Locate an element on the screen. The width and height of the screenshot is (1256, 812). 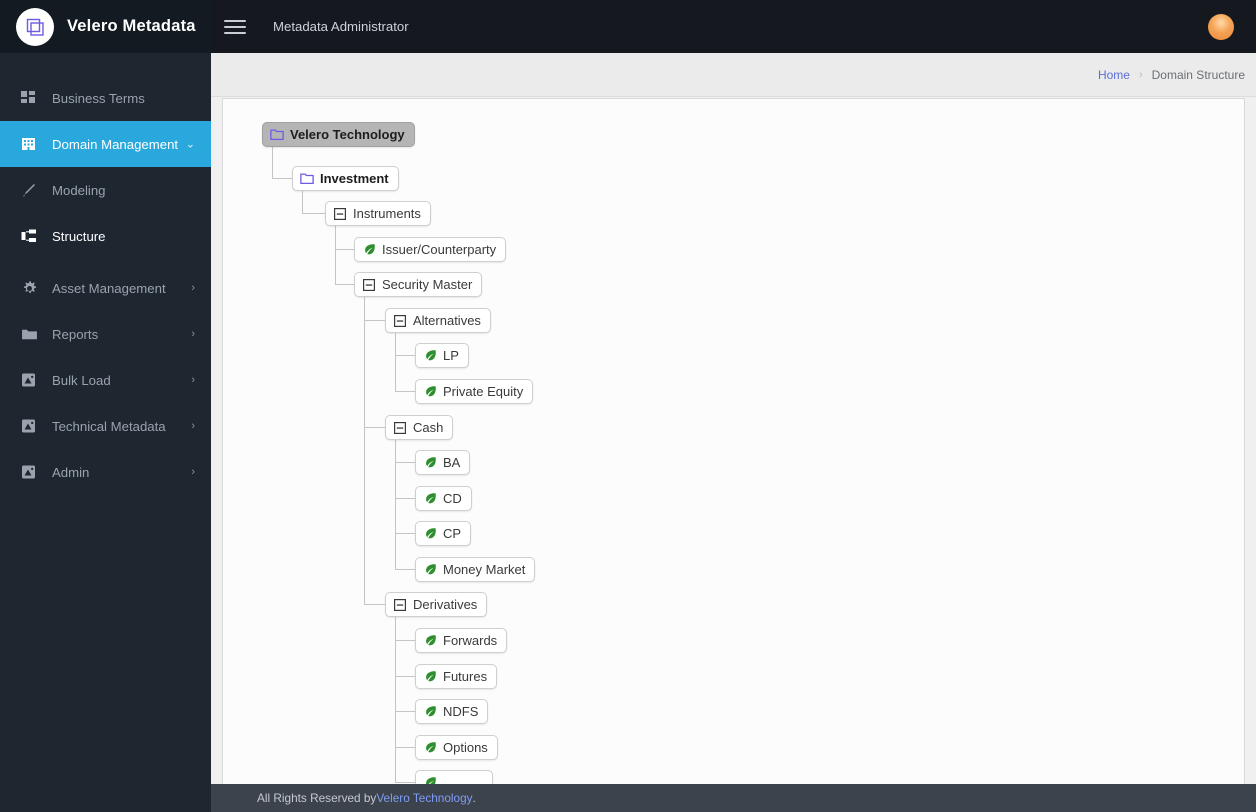
tree-node: Issuer/Counterparty is located at coordinates (430, 249).